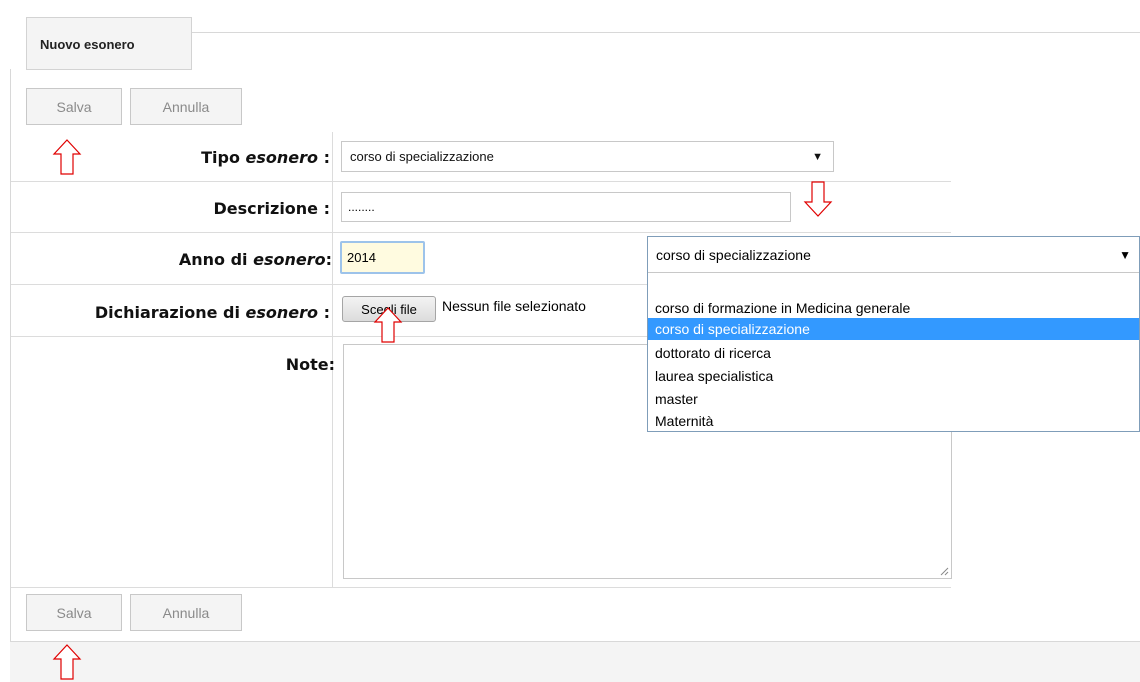 The width and height of the screenshot is (1140, 682). What do you see at coordinates (74, 106) in the screenshot?
I see `save-button-top: Salva` at bounding box center [74, 106].